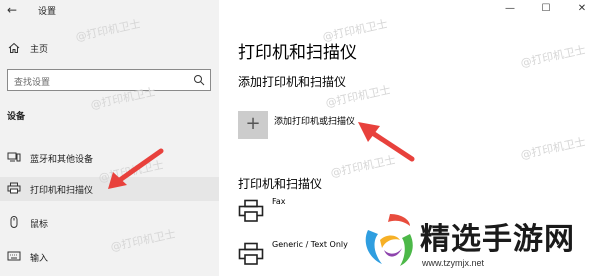 The width and height of the screenshot is (600, 276). Describe the element at coordinates (314, 120) in the screenshot. I see `add-printer-label: 添加打印机或扫描仪` at that location.